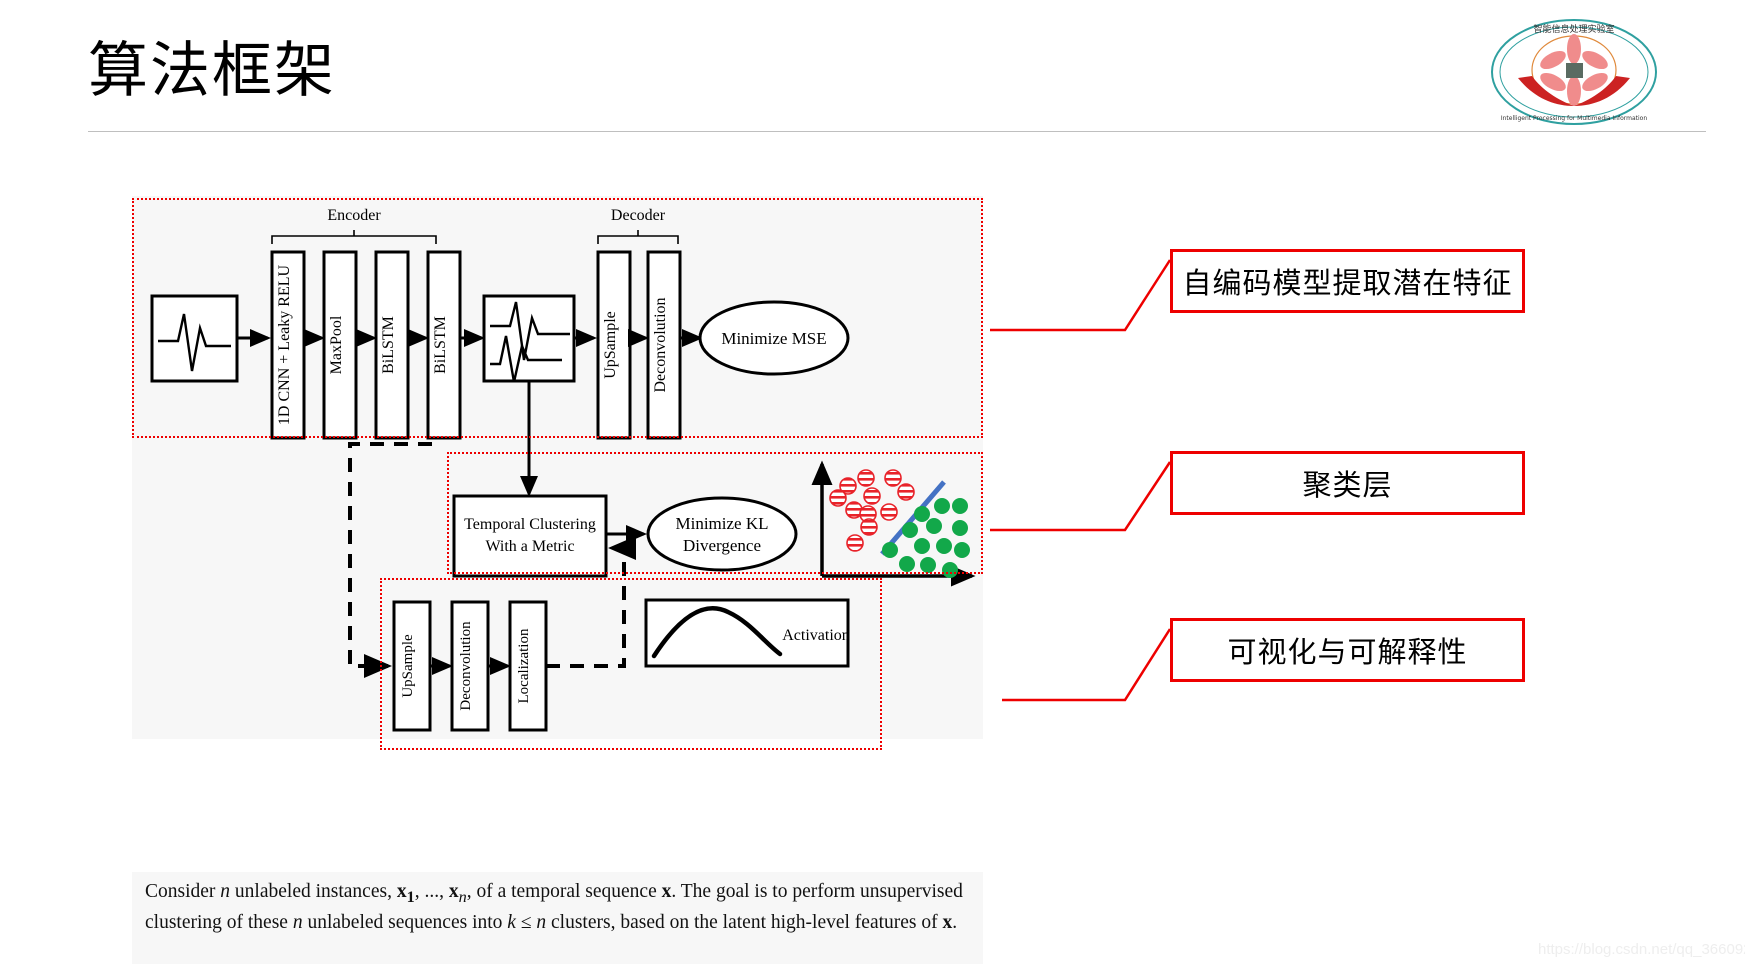  I want to click on callout-visualization-label: 可视化与可解释性, so click(1347, 652).